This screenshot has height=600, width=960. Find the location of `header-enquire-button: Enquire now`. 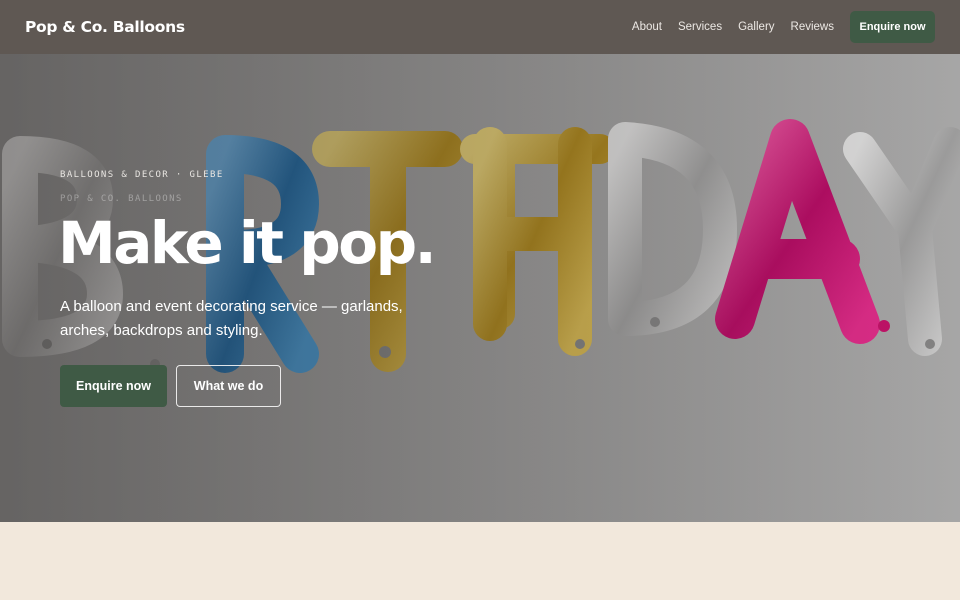

header-enquire-button: Enquire now is located at coordinates (892, 27).